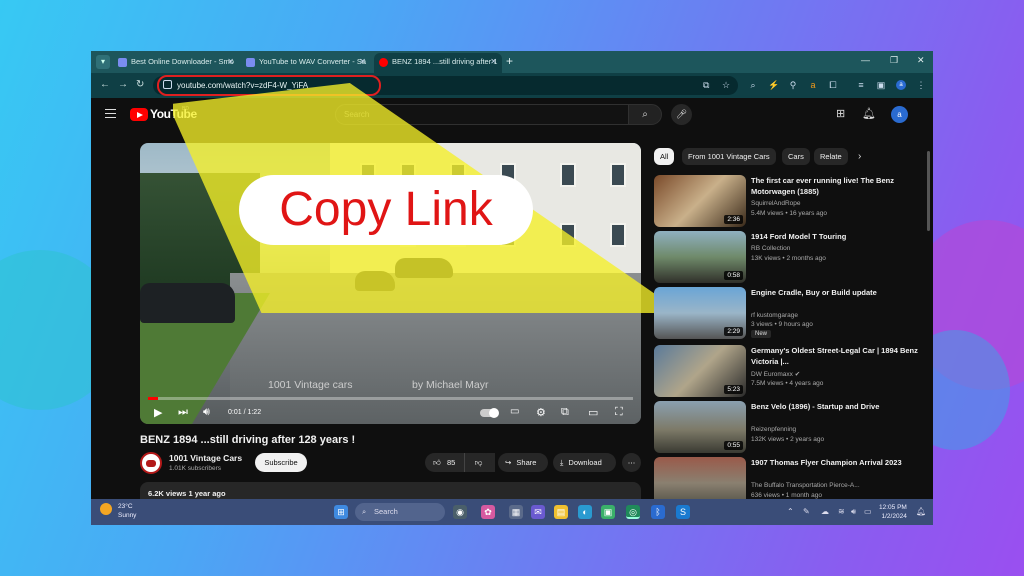 This screenshot has width=1024, height=576. What do you see at coordinates (103, 62) in the screenshot?
I see `tab-search-icon: ▾` at bounding box center [103, 62].